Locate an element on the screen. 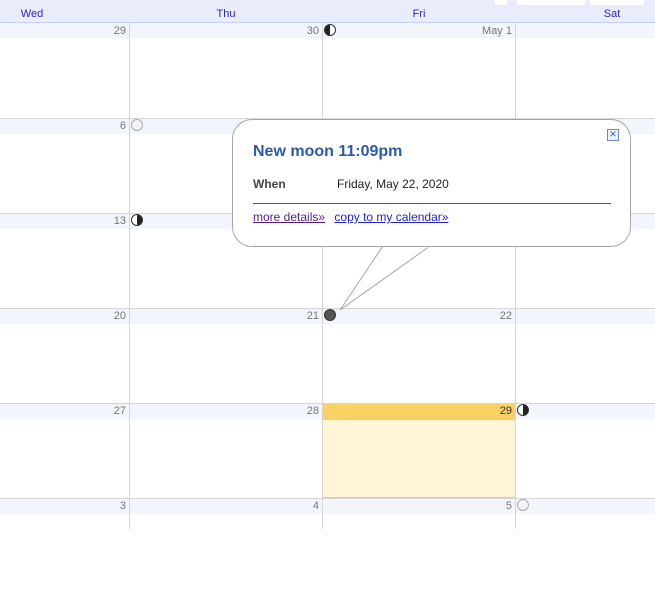  day-number: 3 is located at coordinates (63, 506).